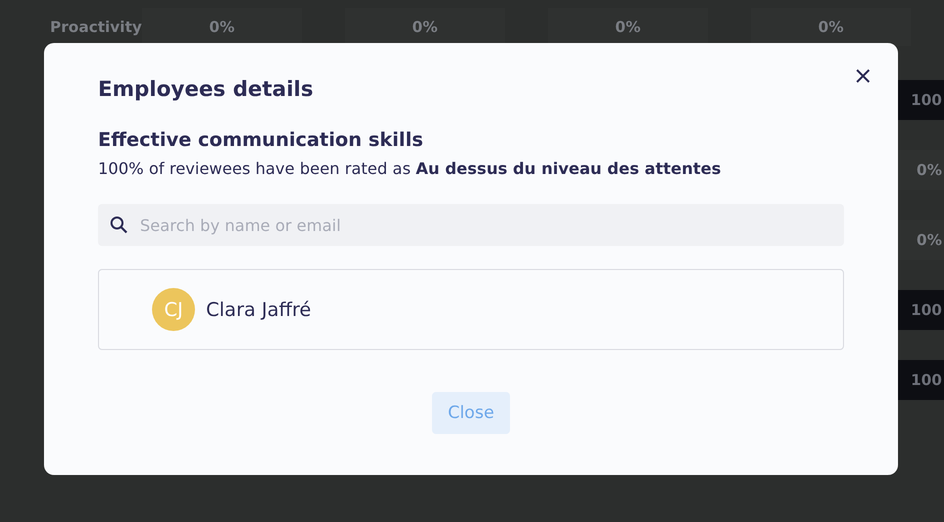 The width and height of the screenshot is (944, 522). Describe the element at coordinates (410, 168) in the screenshot. I see `rating-description: 100% of reviewees have been rated as Au dessus du niveau des attentes` at that location.